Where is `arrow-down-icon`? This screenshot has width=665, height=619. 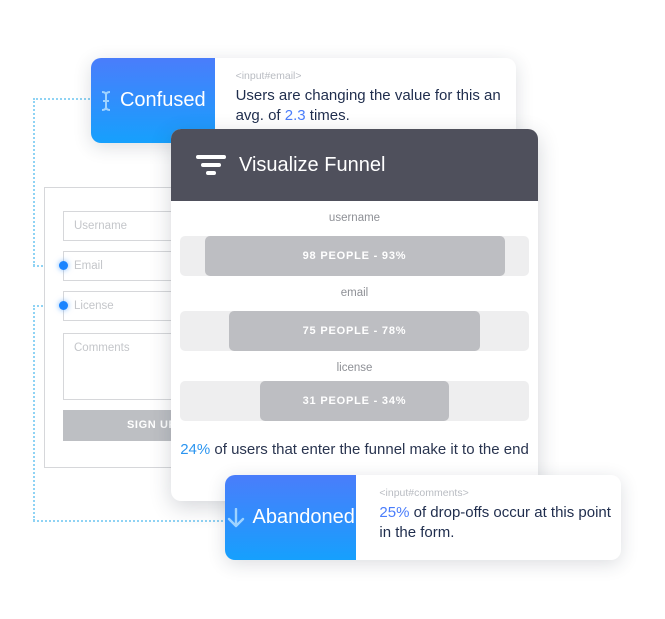
arrow-down-icon is located at coordinates (236, 517).